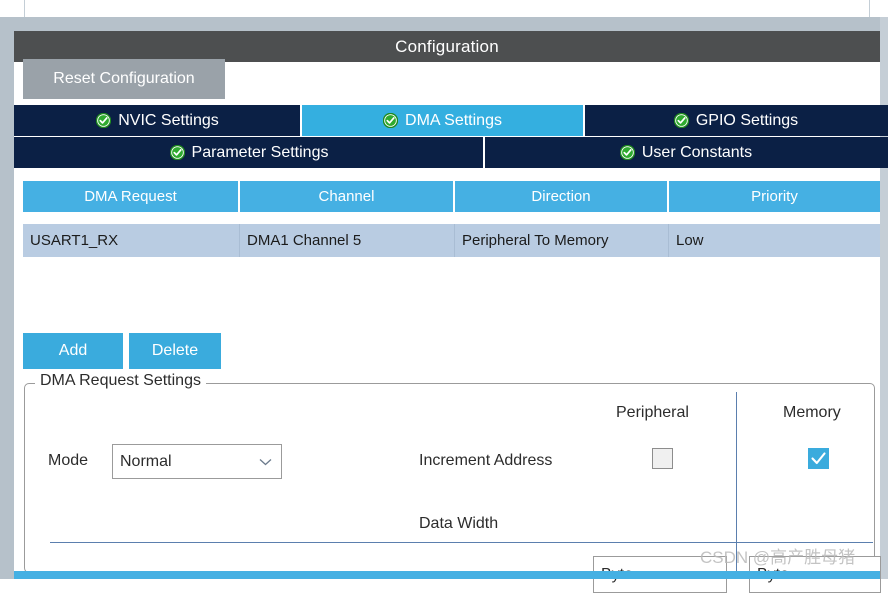  I want to click on page-title: Configuration, so click(447, 46).